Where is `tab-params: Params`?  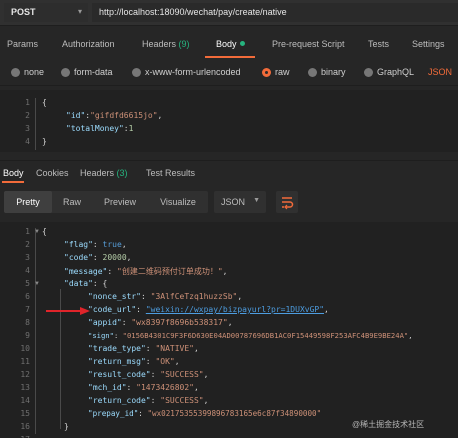 tab-params: Params is located at coordinates (22, 44).